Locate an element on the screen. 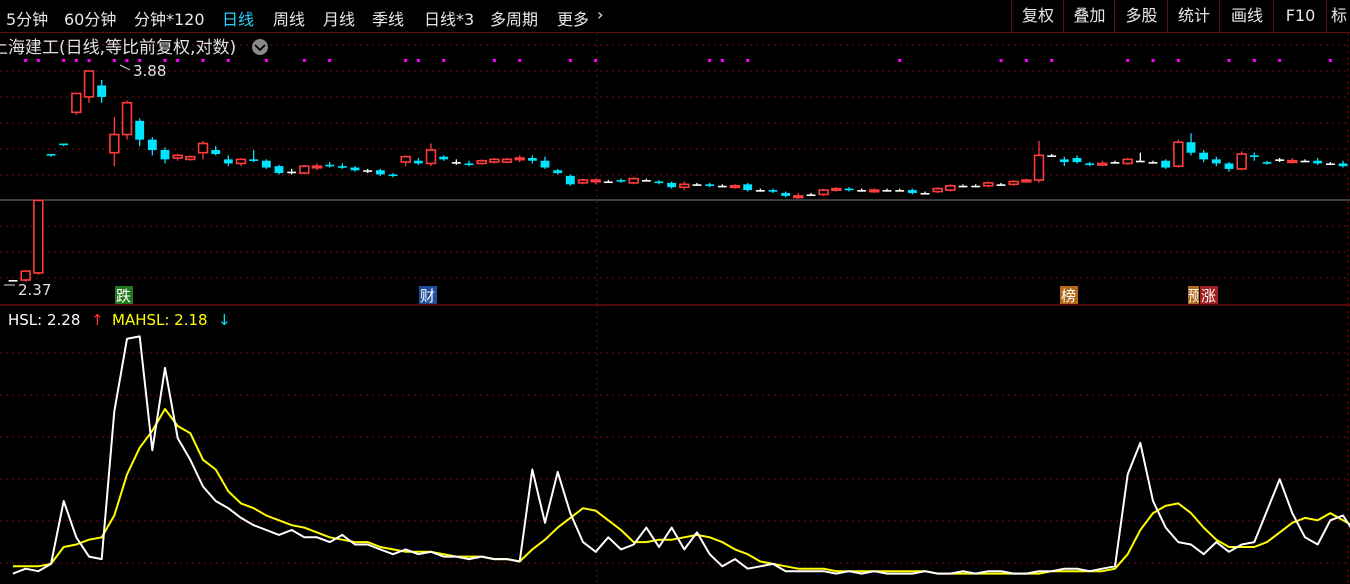 The image size is (1350, 584). event-marker-4: 涨 is located at coordinates (1209, 295).